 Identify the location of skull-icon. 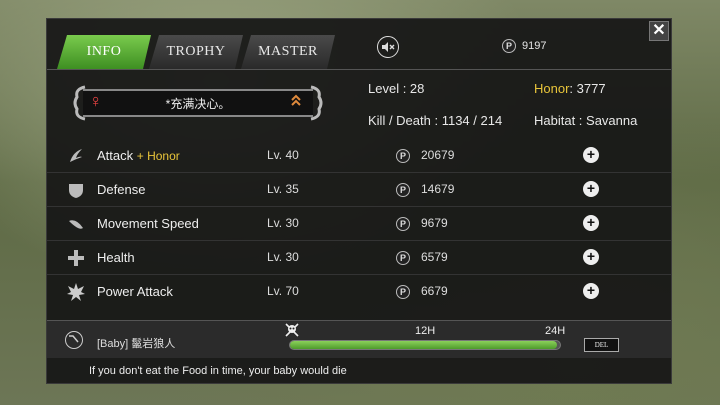
(292, 330).